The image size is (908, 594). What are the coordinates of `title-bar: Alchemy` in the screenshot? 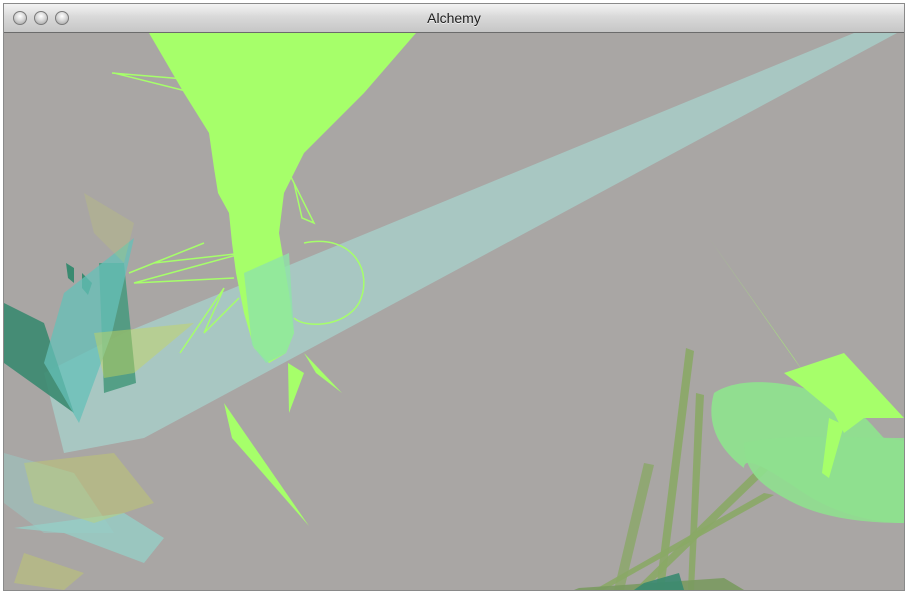 It's located at (454, 18).